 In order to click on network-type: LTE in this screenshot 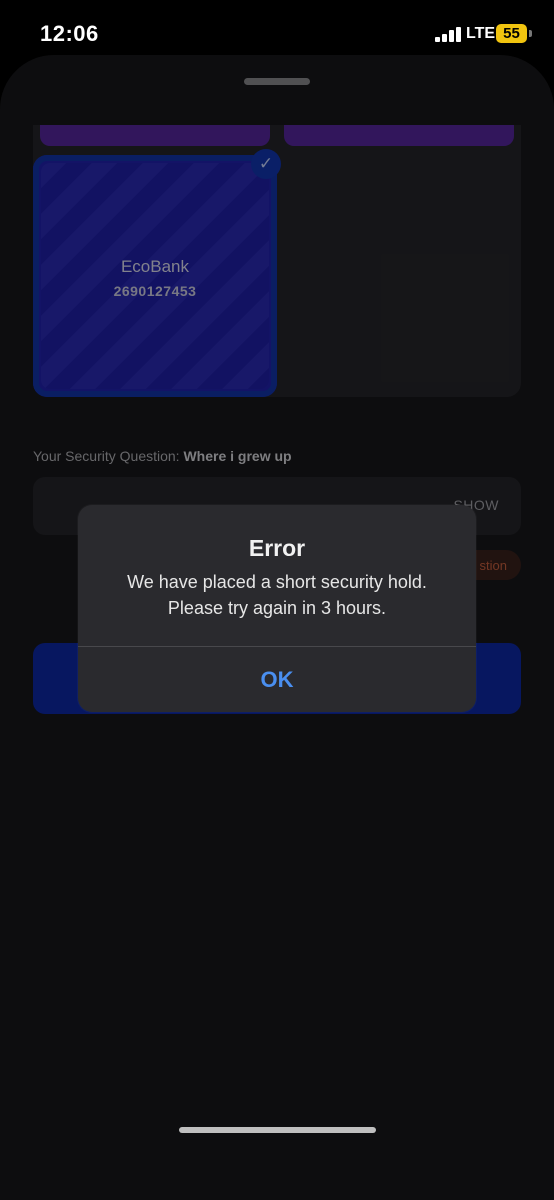, I will do `click(481, 33)`.